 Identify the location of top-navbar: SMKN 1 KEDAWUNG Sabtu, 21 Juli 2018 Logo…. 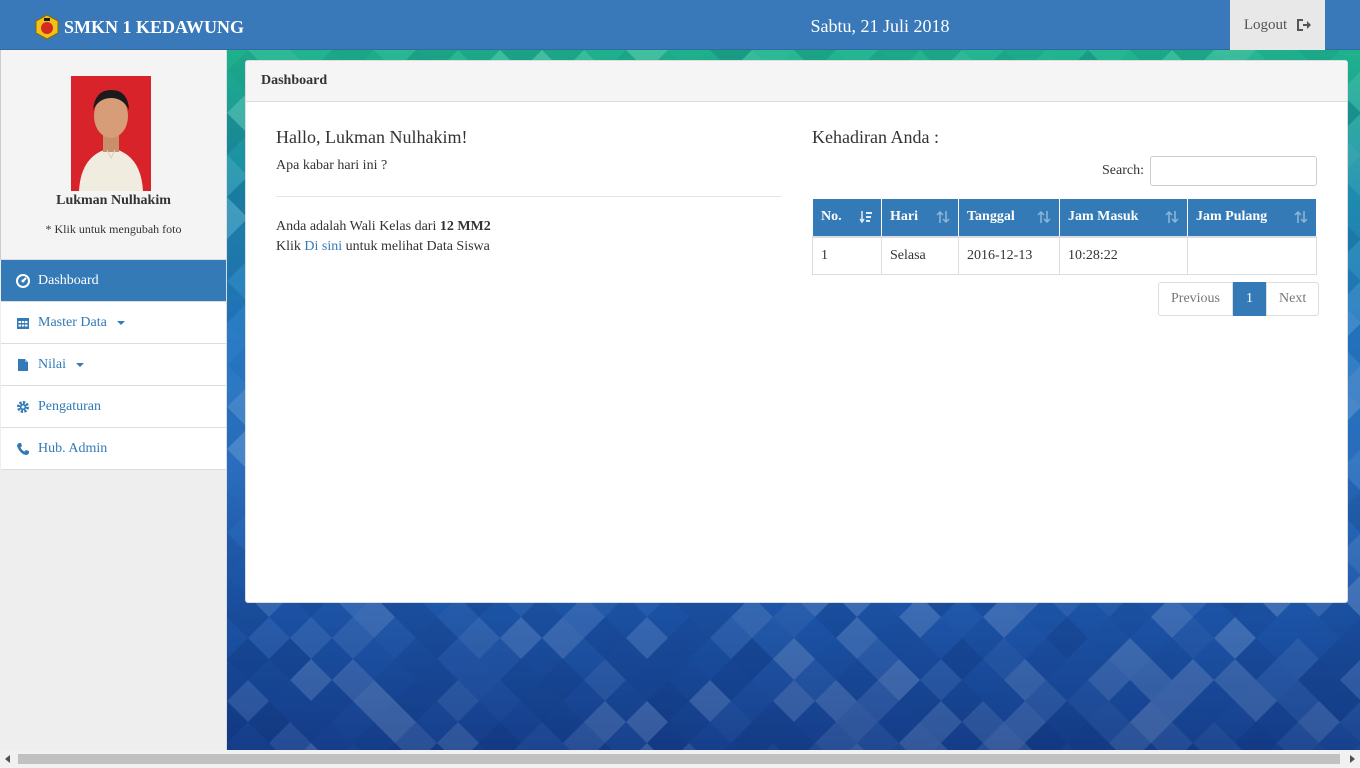
(680, 25).